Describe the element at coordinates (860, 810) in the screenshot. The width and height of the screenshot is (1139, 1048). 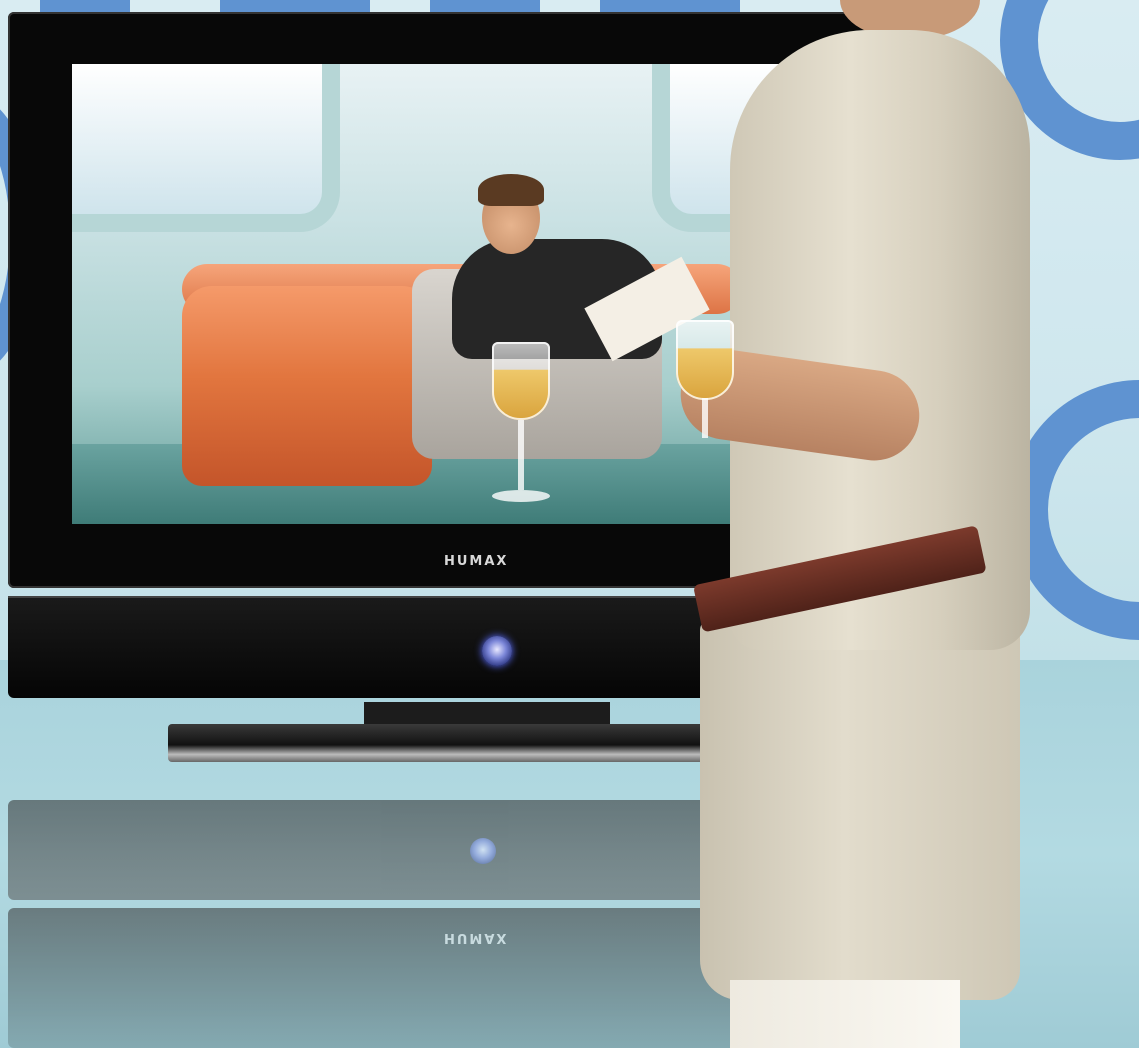
I see `woman-tunic-lower` at that location.